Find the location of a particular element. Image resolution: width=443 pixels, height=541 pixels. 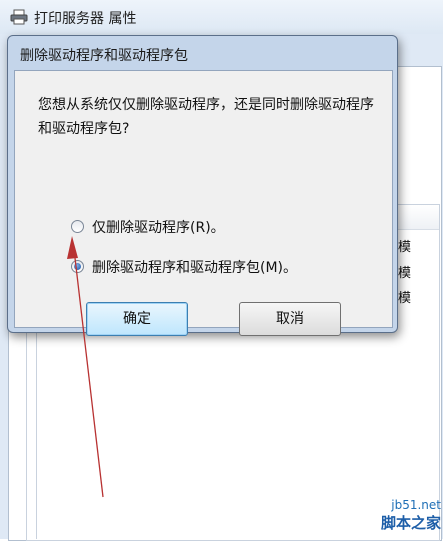

dialog-title: 删除驱动程序和驱动程序包 is located at coordinates (104, 56).